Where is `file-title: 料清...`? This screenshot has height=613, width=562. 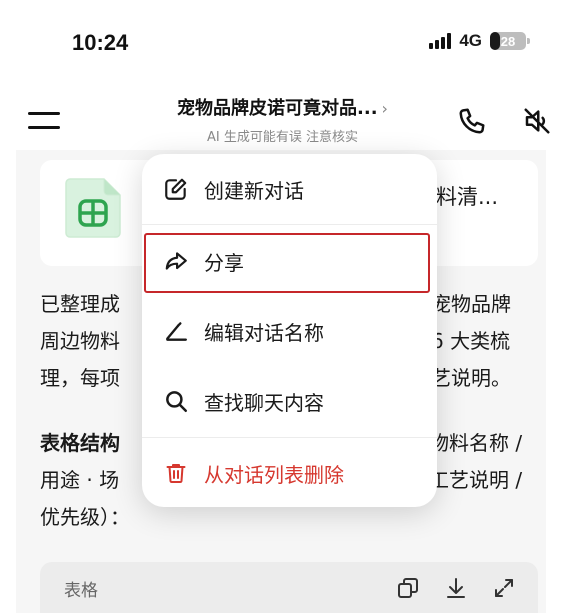 file-title: 料清... is located at coordinates (467, 197).